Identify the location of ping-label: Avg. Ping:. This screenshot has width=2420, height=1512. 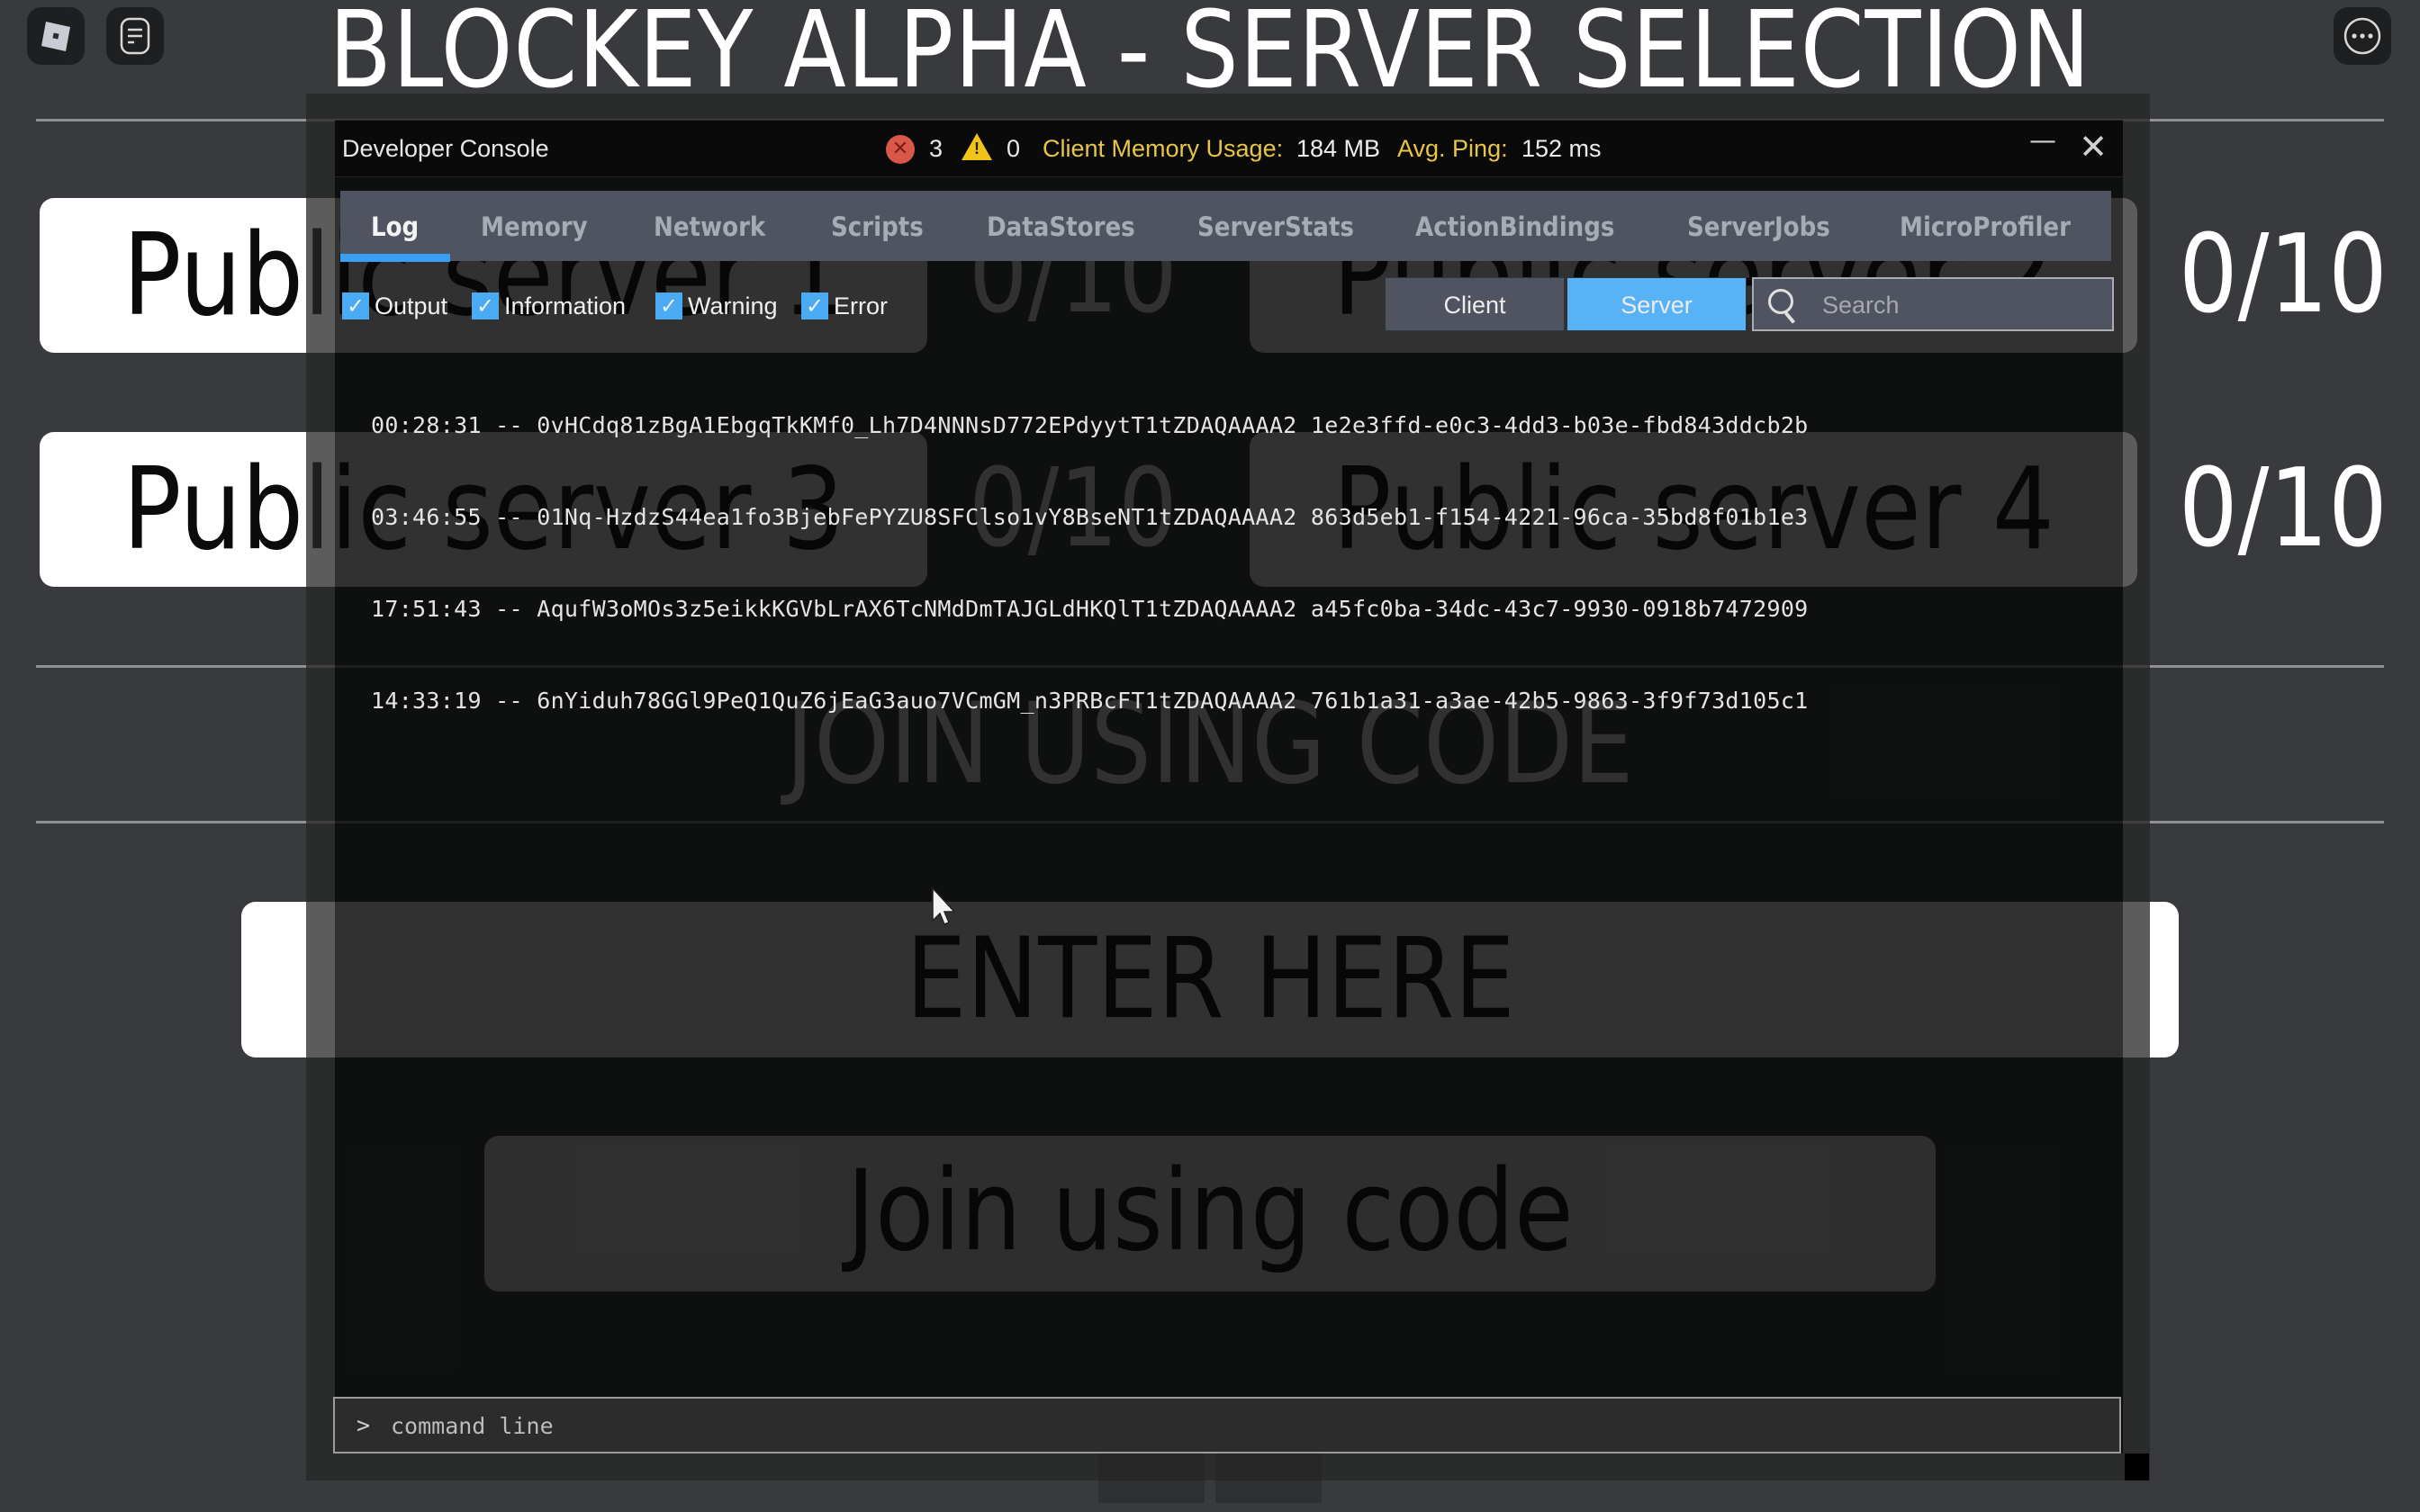
(1452, 148).